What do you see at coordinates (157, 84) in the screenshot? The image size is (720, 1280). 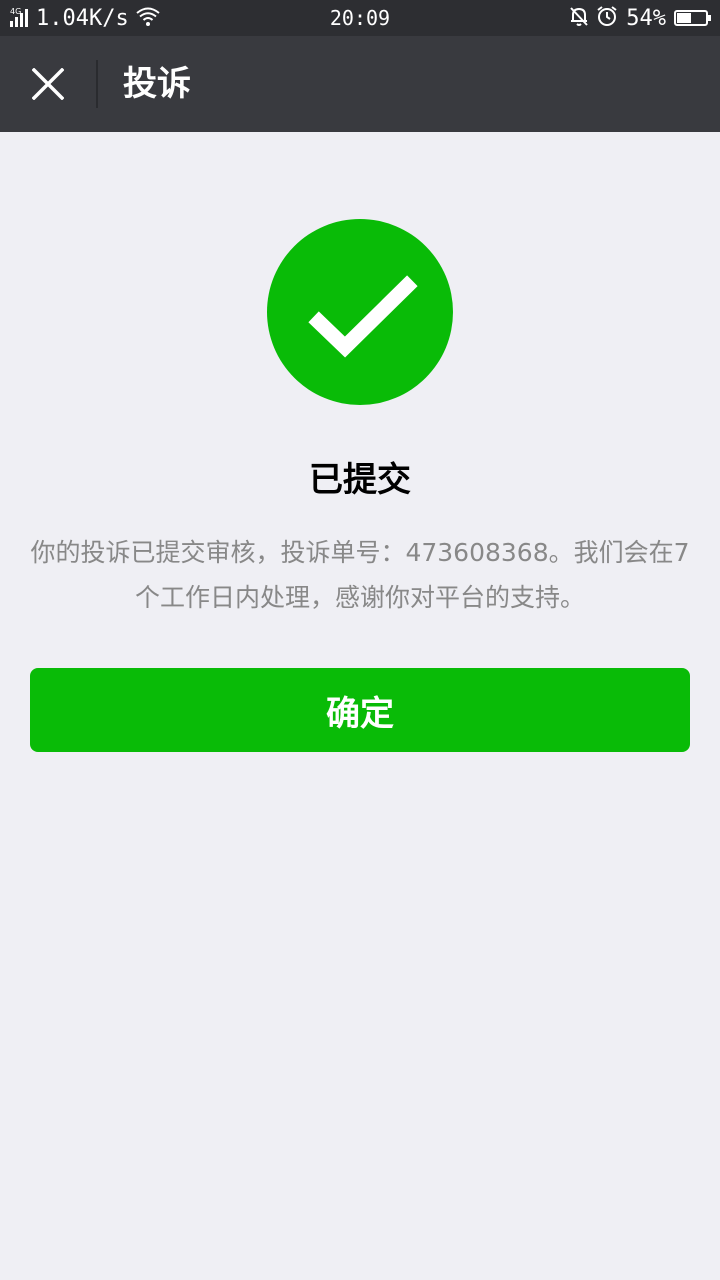 I see `page-title: 投诉` at bounding box center [157, 84].